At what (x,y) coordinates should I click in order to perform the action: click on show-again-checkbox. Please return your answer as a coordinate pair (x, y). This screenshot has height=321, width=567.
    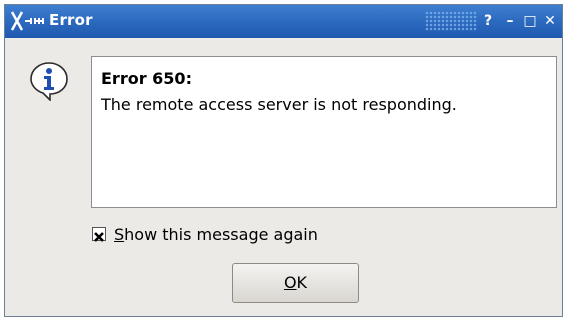
    Looking at the image, I should click on (99, 234).